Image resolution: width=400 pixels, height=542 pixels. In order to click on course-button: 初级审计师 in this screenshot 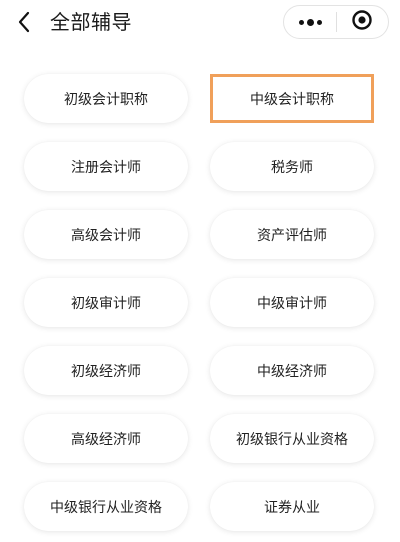, I will do `click(106, 302)`.